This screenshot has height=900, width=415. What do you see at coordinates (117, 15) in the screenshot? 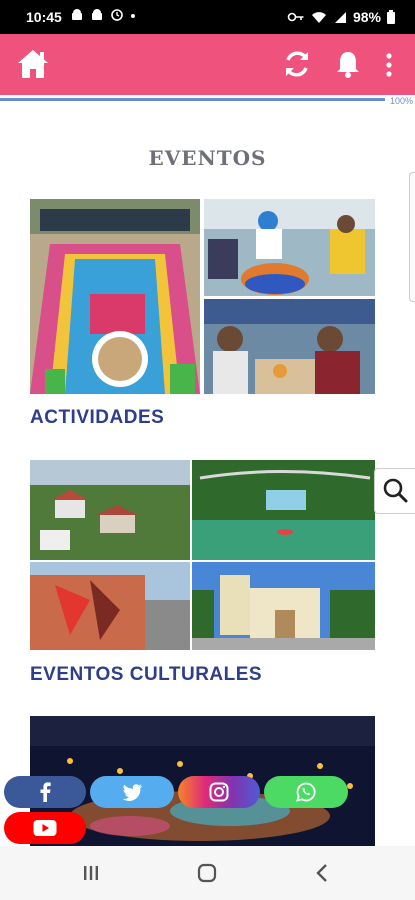
I see `alarm-icon` at bounding box center [117, 15].